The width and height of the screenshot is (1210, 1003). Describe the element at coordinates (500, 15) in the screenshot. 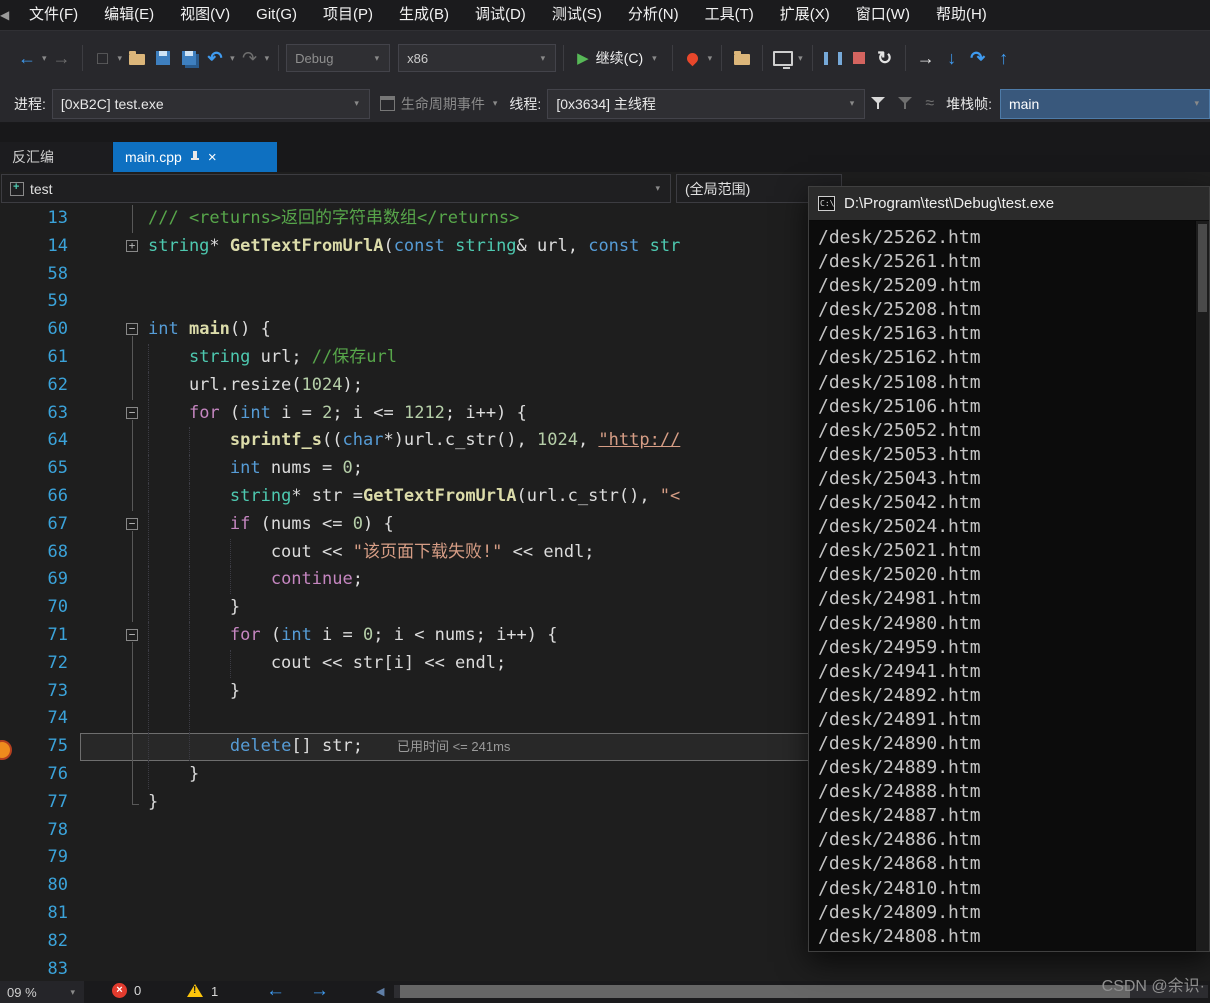

I see `menu-item: 调试(D)` at that location.